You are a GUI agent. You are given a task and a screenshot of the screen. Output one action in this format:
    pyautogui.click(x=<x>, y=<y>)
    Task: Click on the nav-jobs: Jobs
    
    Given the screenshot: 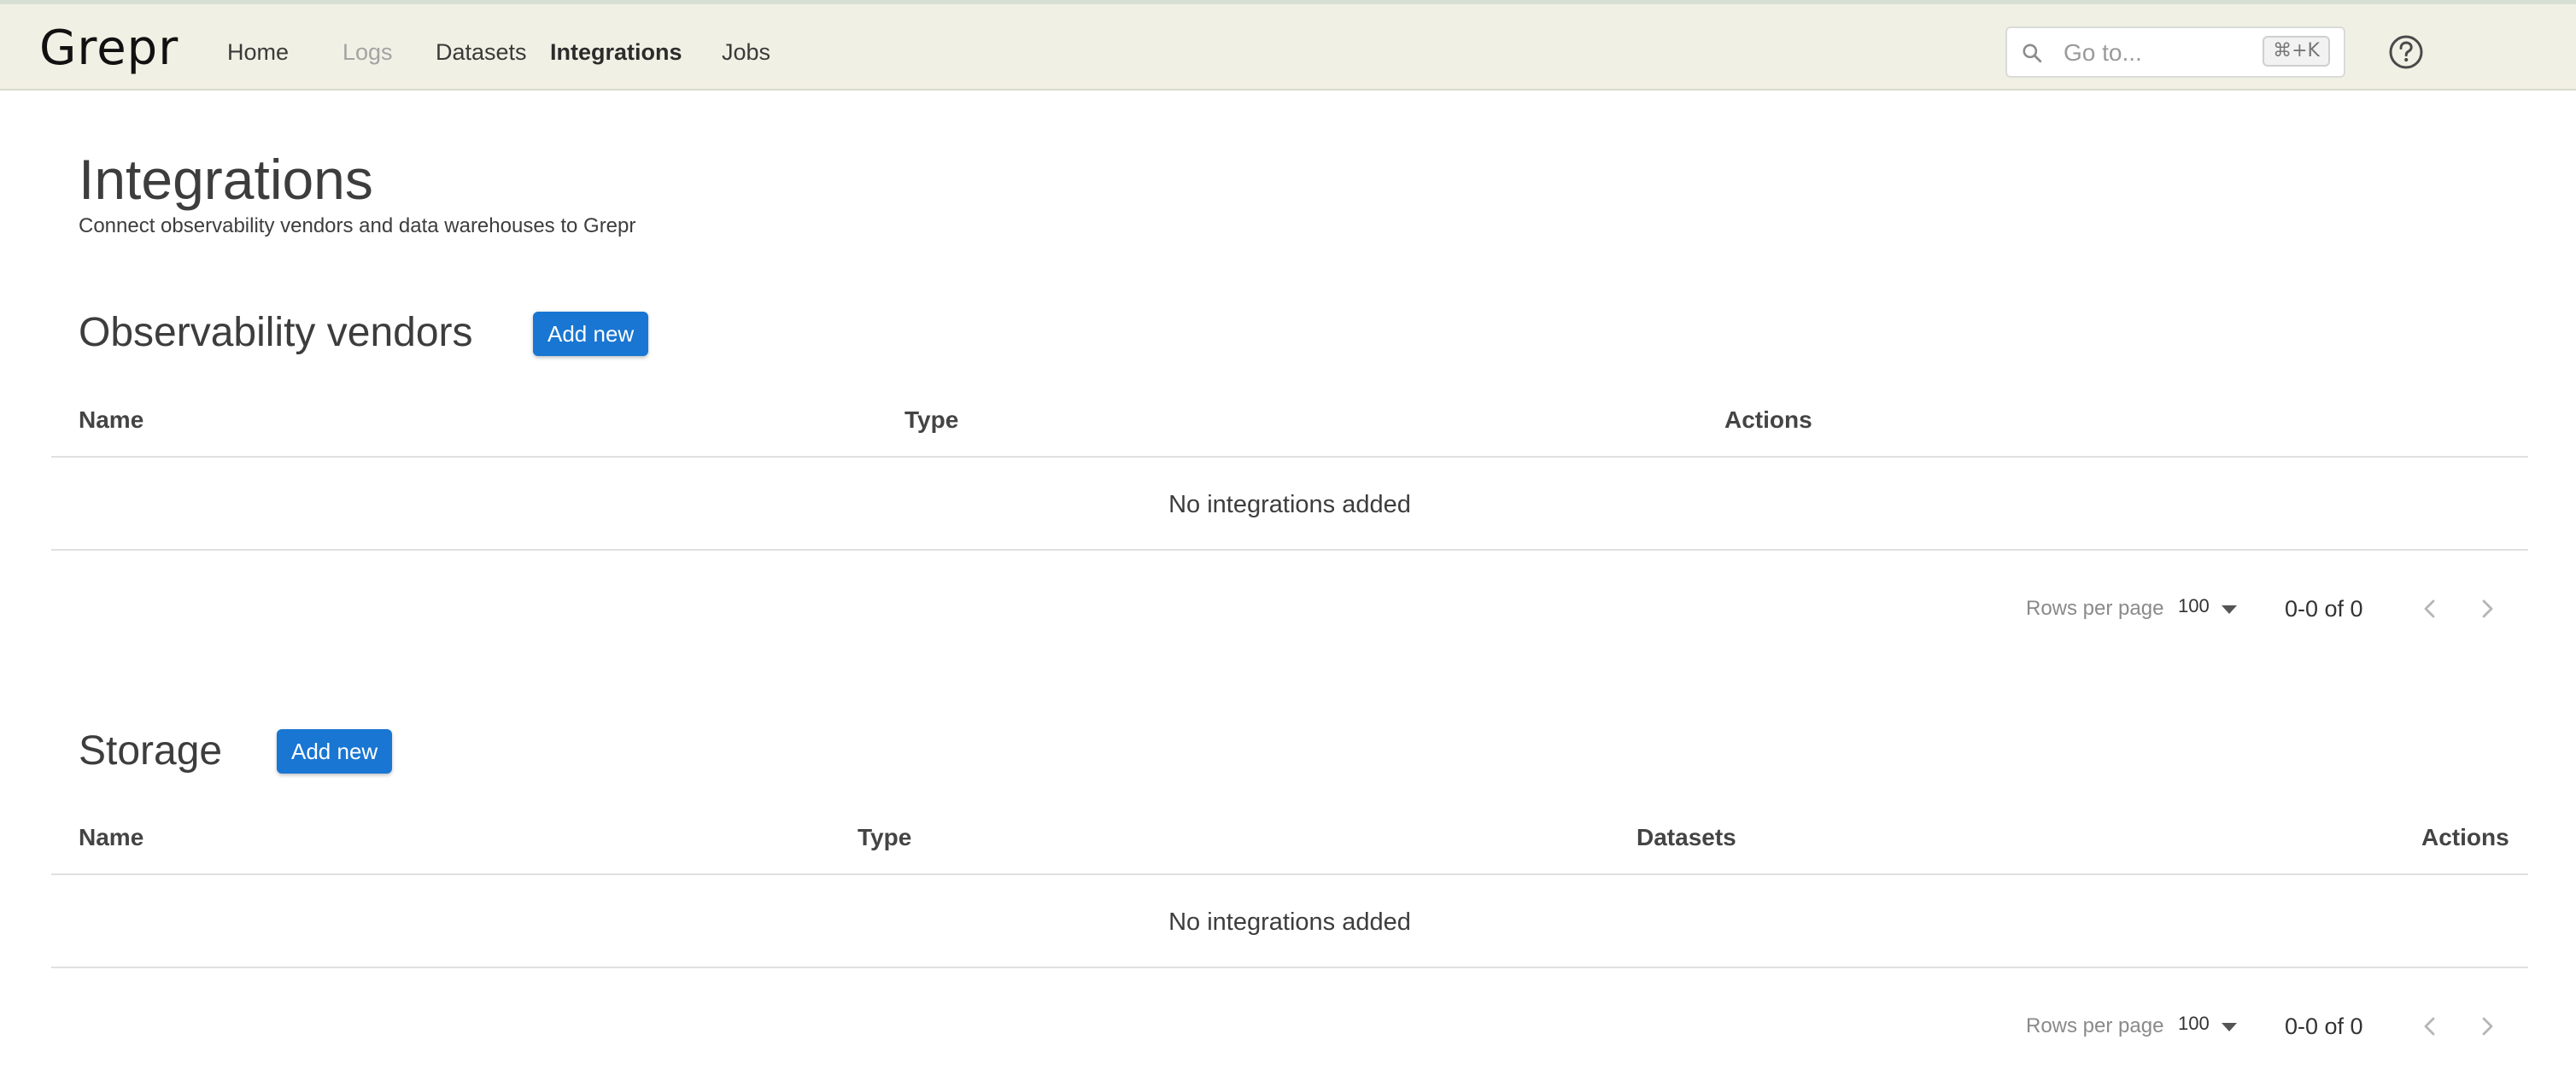 What is the action you would take?
    pyautogui.click(x=746, y=52)
    